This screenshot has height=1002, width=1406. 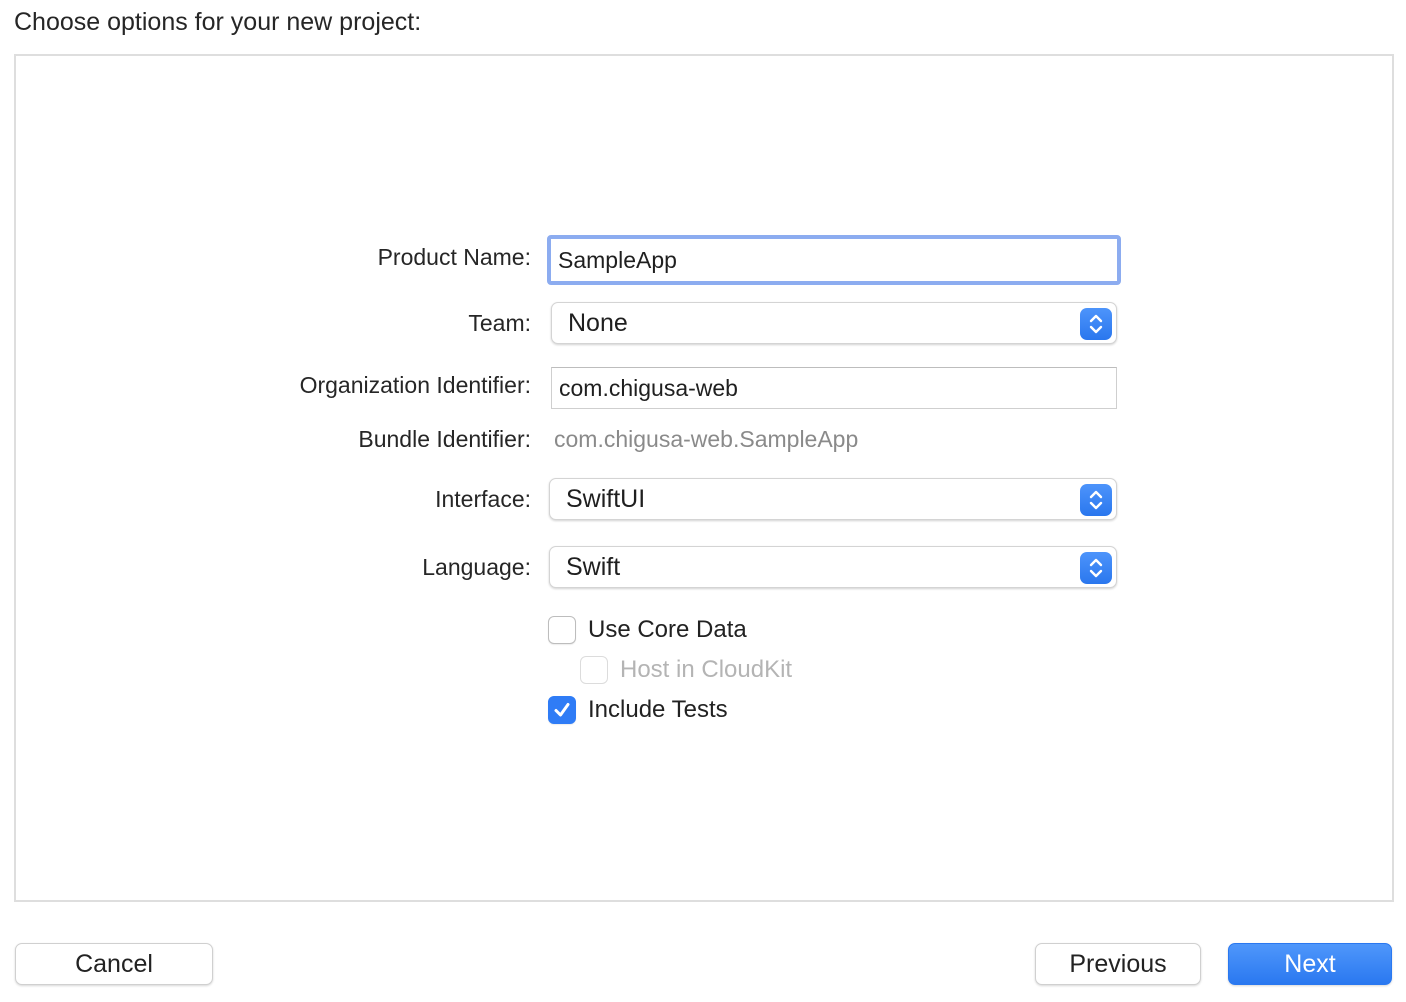 I want to click on include-tests-checkbox, so click(x=562, y=710).